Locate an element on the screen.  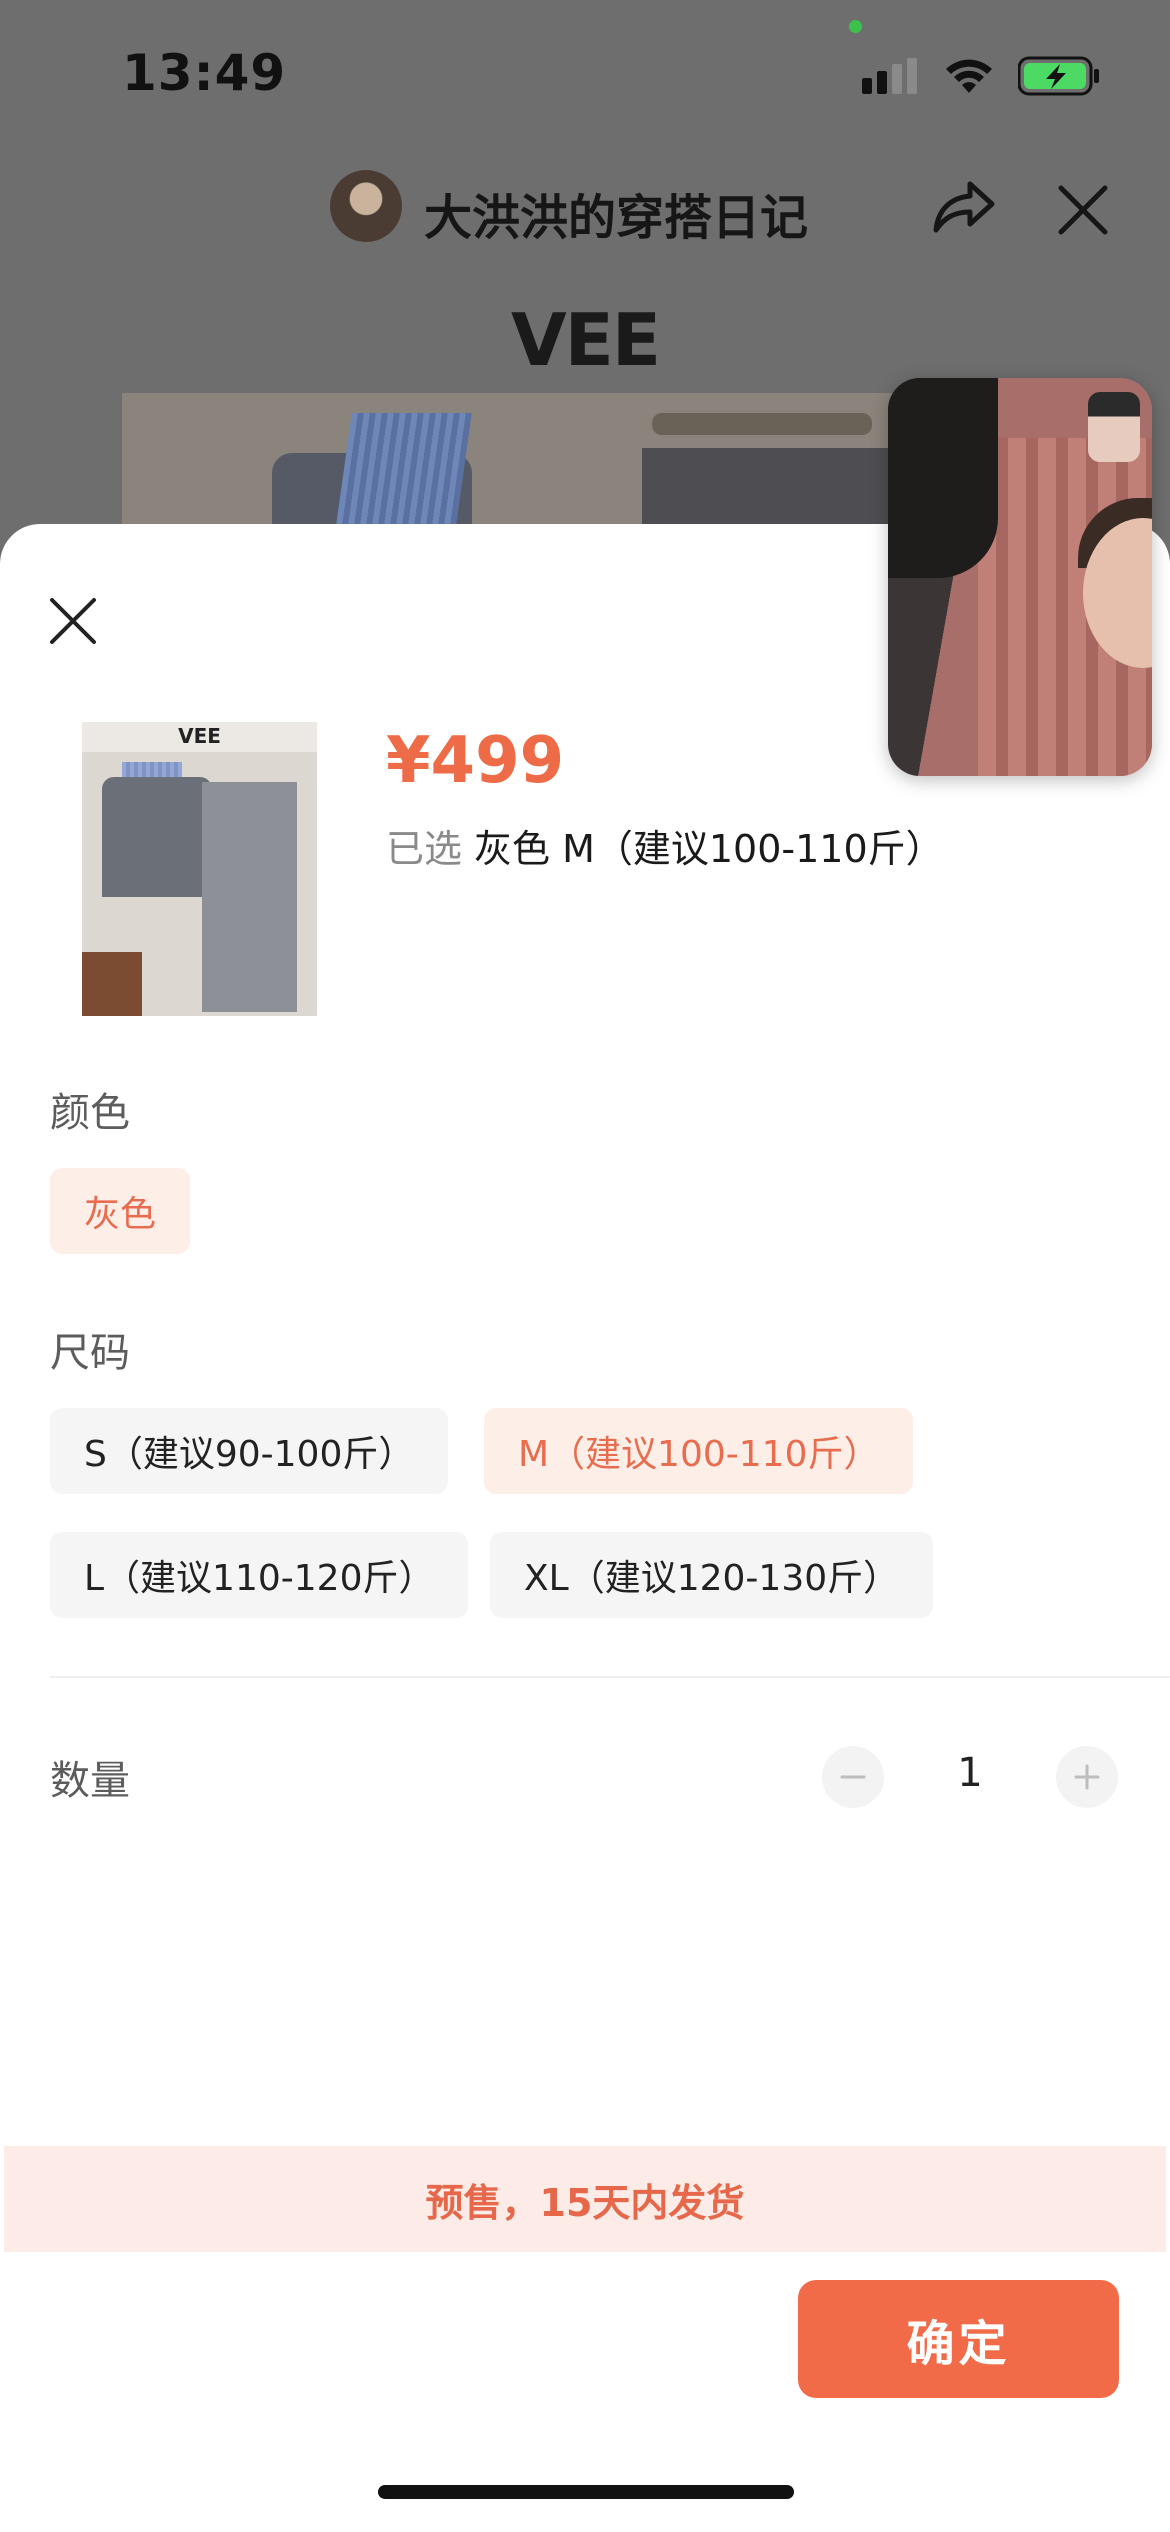
quantity-label: 数量 is located at coordinates (90, 1781).